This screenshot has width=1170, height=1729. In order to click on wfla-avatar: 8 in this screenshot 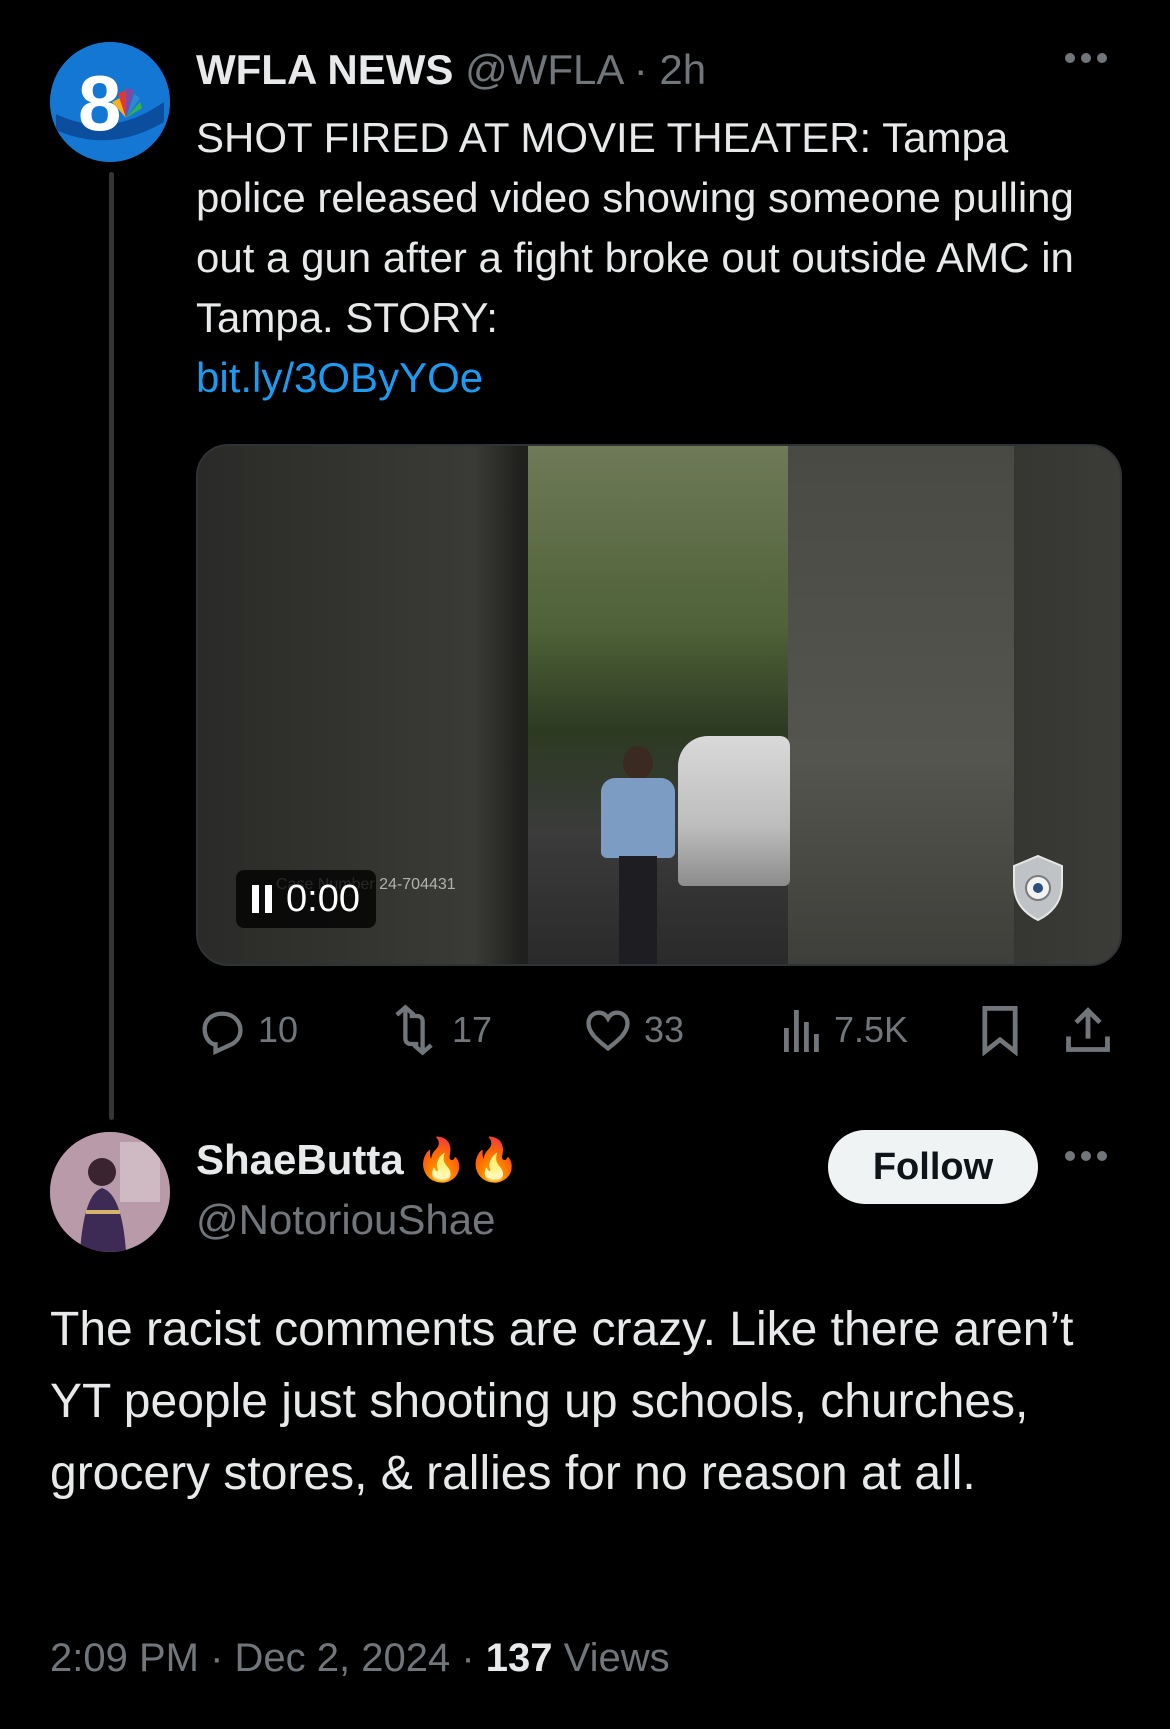, I will do `click(110, 102)`.